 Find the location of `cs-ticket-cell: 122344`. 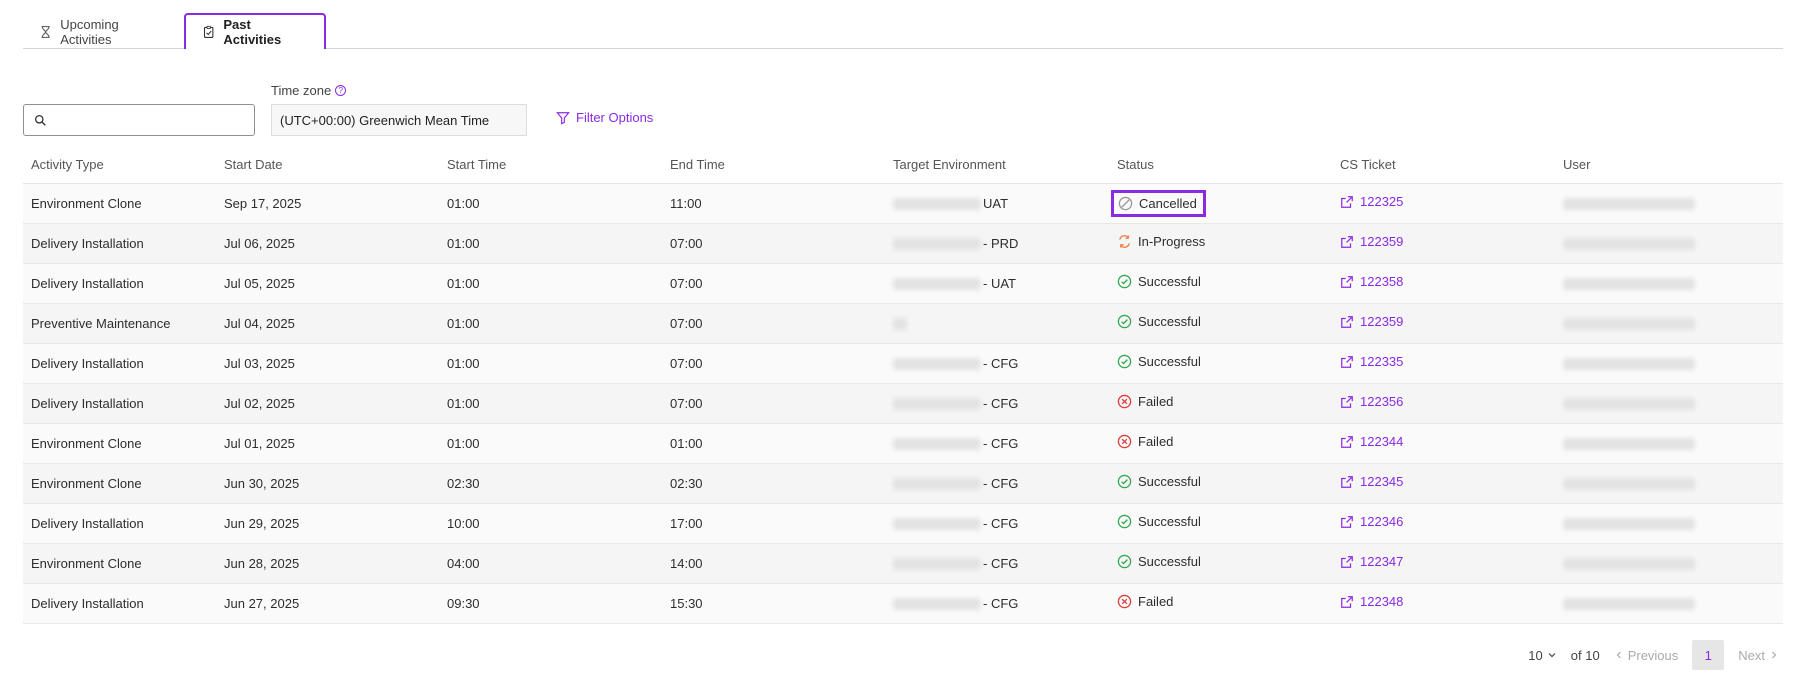

cs-ticket-cell: 122344 is located at coordinates (1443, 443).